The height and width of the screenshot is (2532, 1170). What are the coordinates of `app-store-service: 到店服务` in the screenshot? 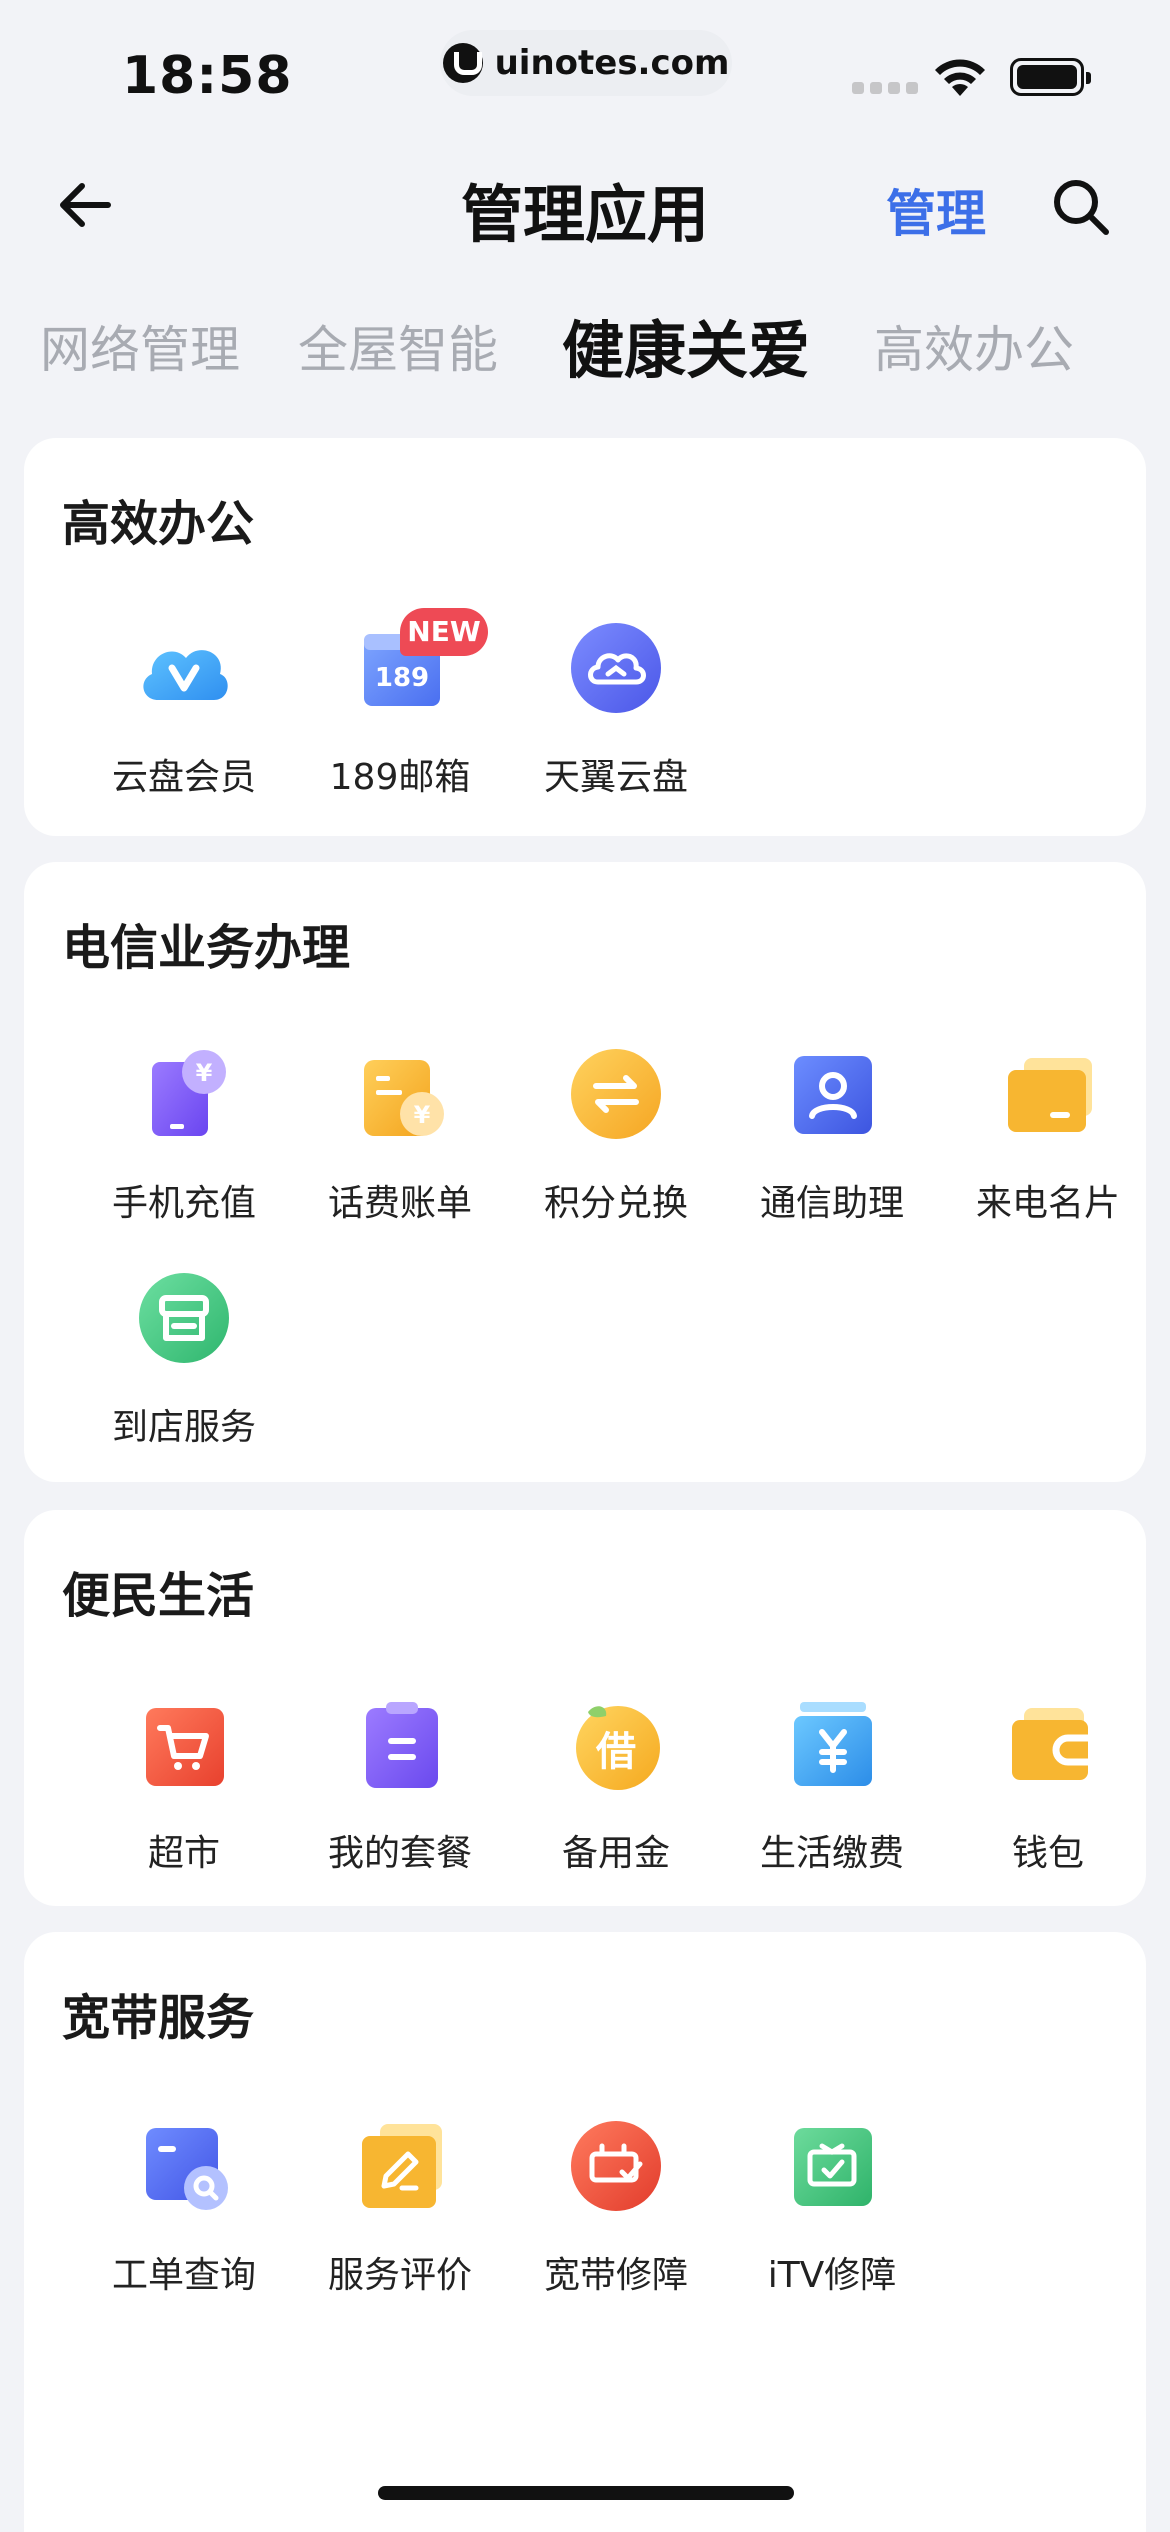 It's located at (184, 1363).